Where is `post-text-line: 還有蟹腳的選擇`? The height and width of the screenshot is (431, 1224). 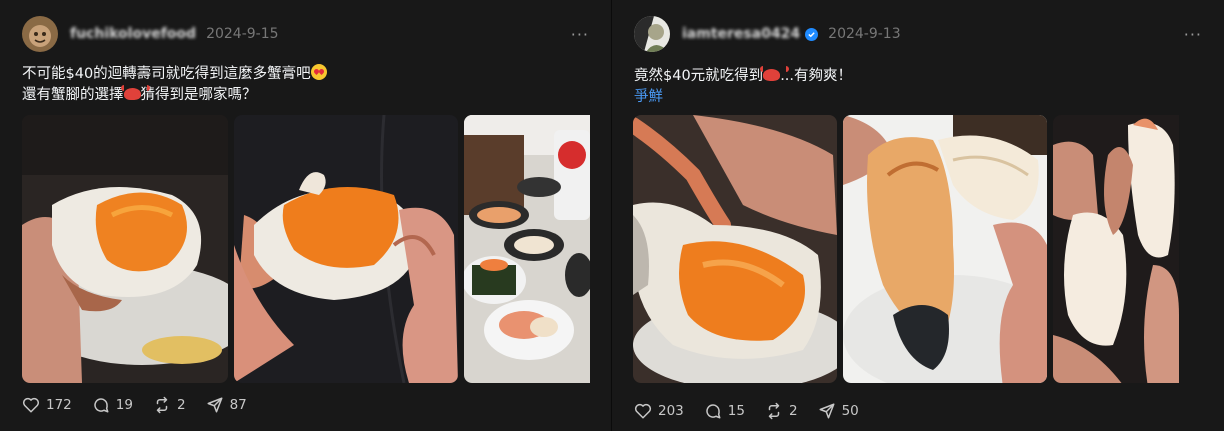 post-text-line: 還有蟹腳的選擇 is located at coordinates (73, 95).